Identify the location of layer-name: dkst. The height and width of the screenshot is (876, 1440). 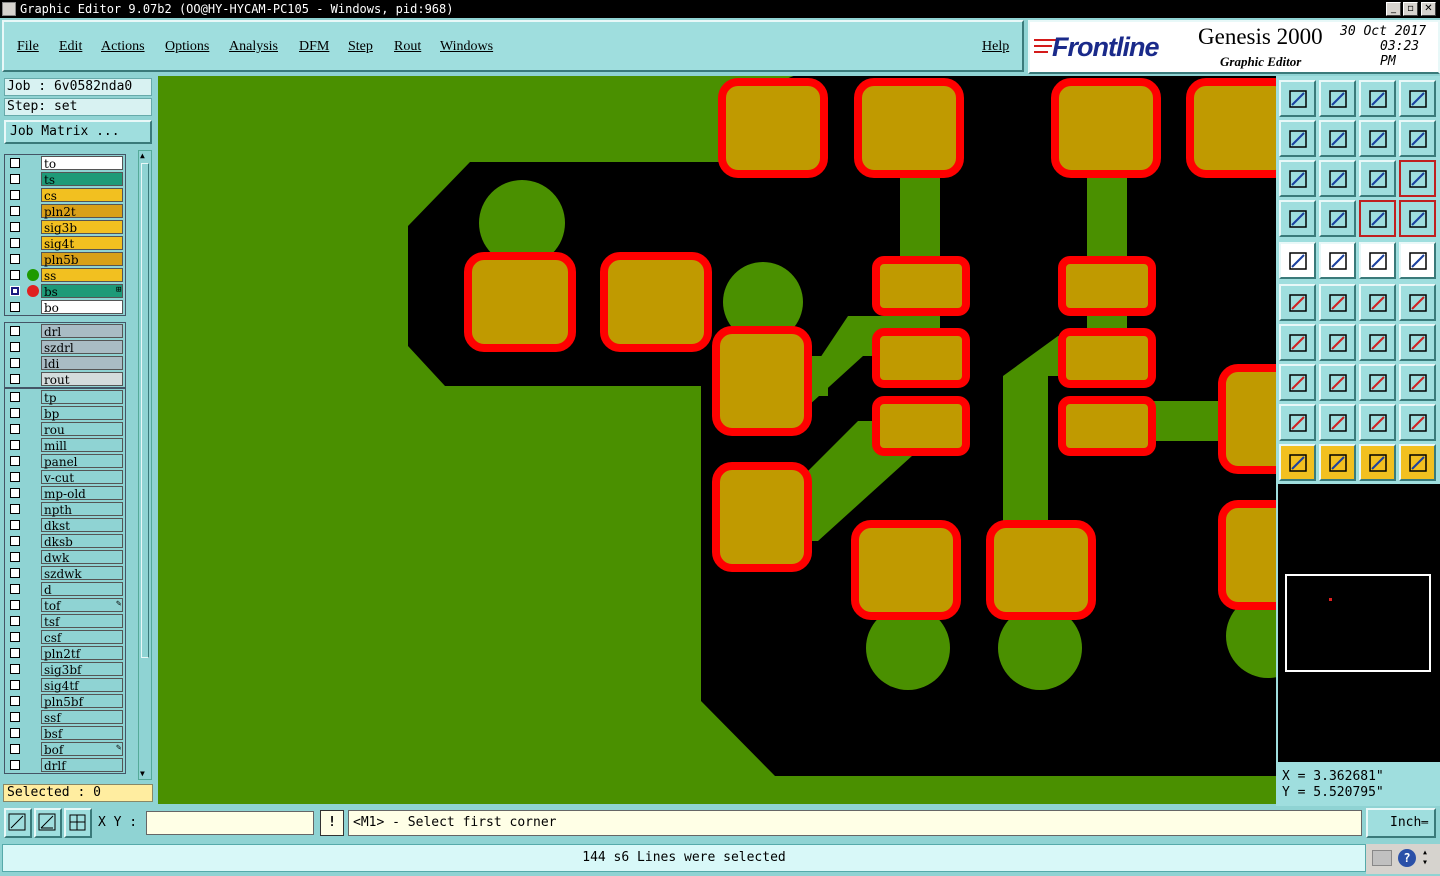
(82, 525).